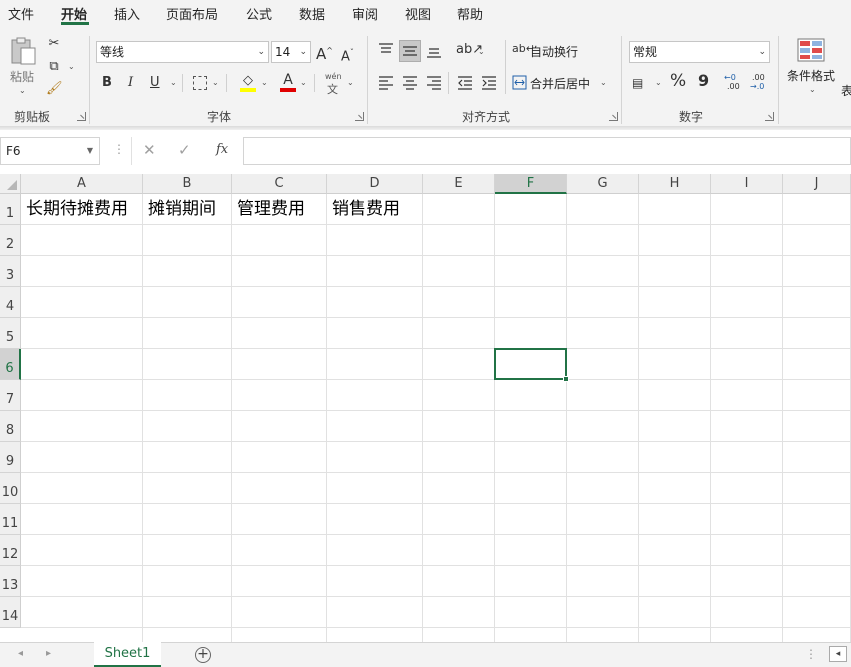  Describe the element at coordinates (10, 581) in the screenshot. I see `row-header-13: 13` at that location.